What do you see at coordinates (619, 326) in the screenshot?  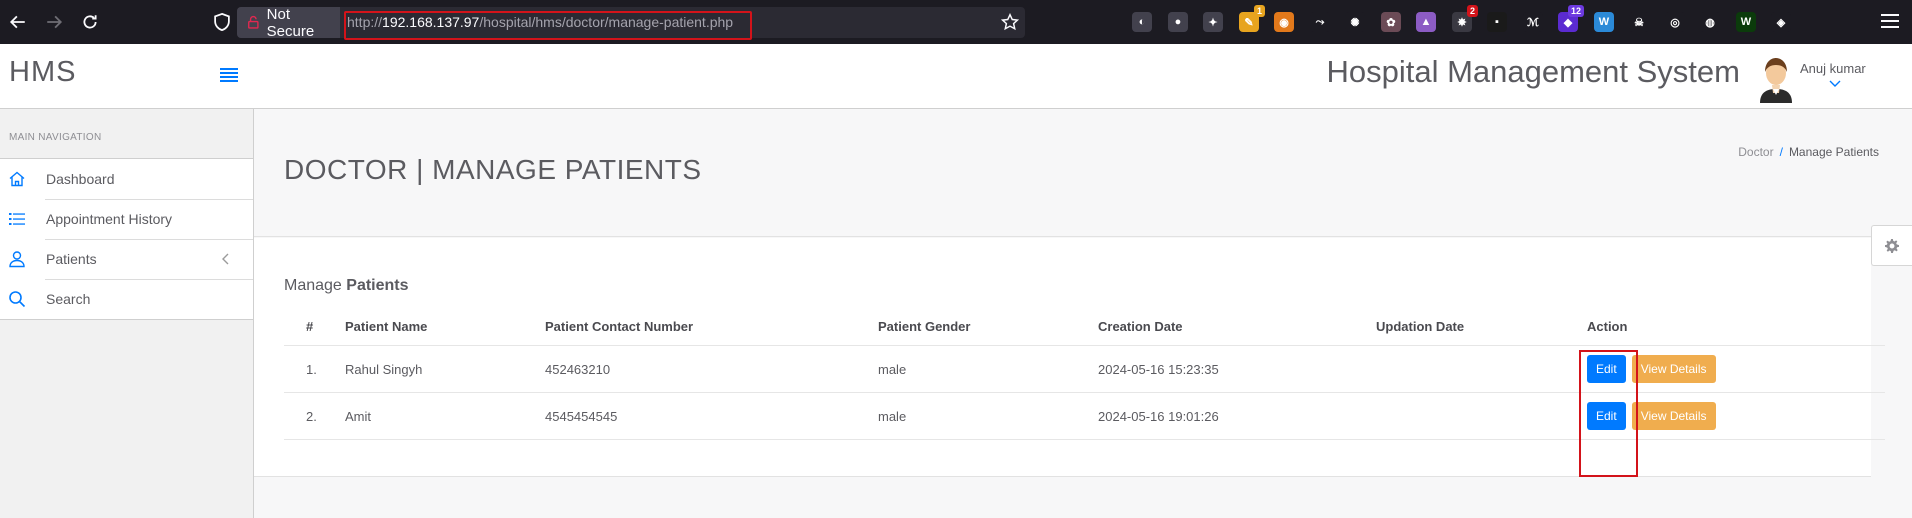 I see `column-header-contact: Patient Contact Number` at bounding box center [619, 326].